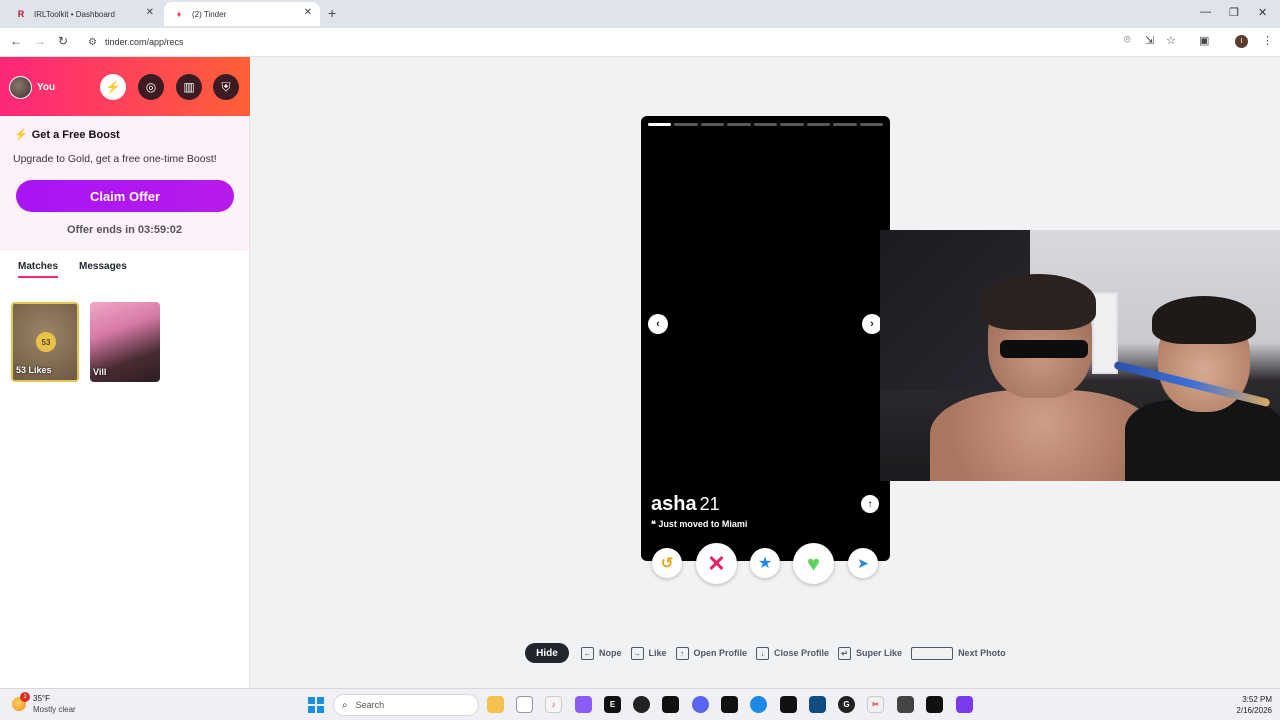 The height and width of the screenshot is (720, 1280). What do you see at coordinates (765, 124) in the screenshot?
I see `photo-progress-bars` at bounding box center [765, 124].